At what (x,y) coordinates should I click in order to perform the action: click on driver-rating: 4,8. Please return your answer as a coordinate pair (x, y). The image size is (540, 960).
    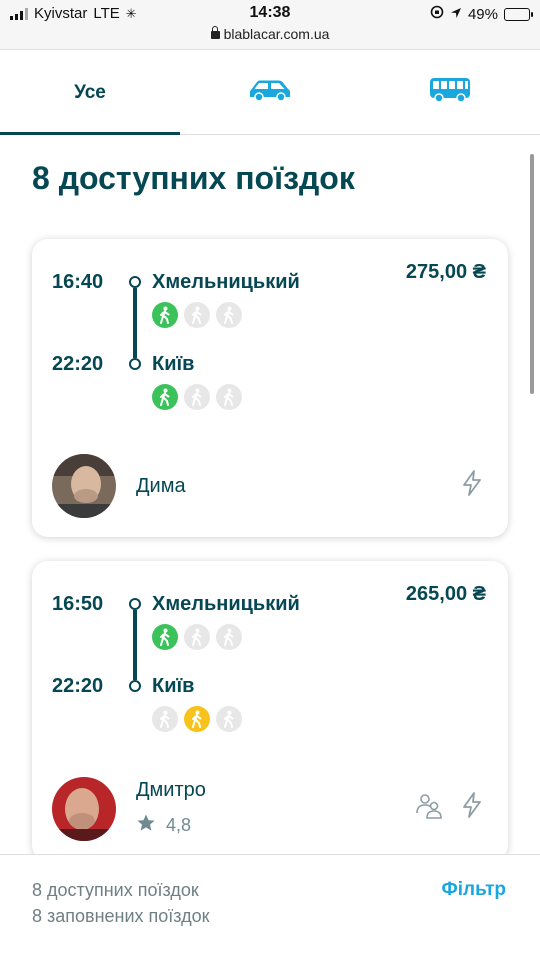
    Looking at the image, I should click on (163, 825).